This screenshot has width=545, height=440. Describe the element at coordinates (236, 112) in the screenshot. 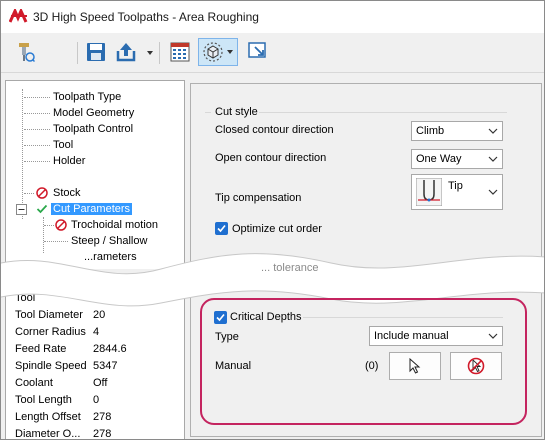

I see `cut-style-group-title: Cut style` at that location.